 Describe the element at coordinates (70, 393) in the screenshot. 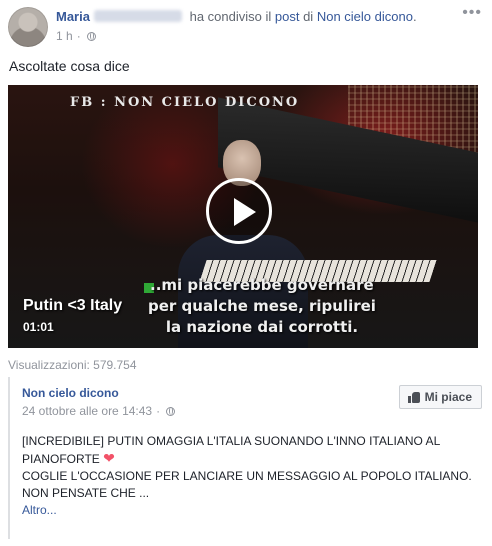

I see `shared-page-name-link: Non cielo dicono` at that location.